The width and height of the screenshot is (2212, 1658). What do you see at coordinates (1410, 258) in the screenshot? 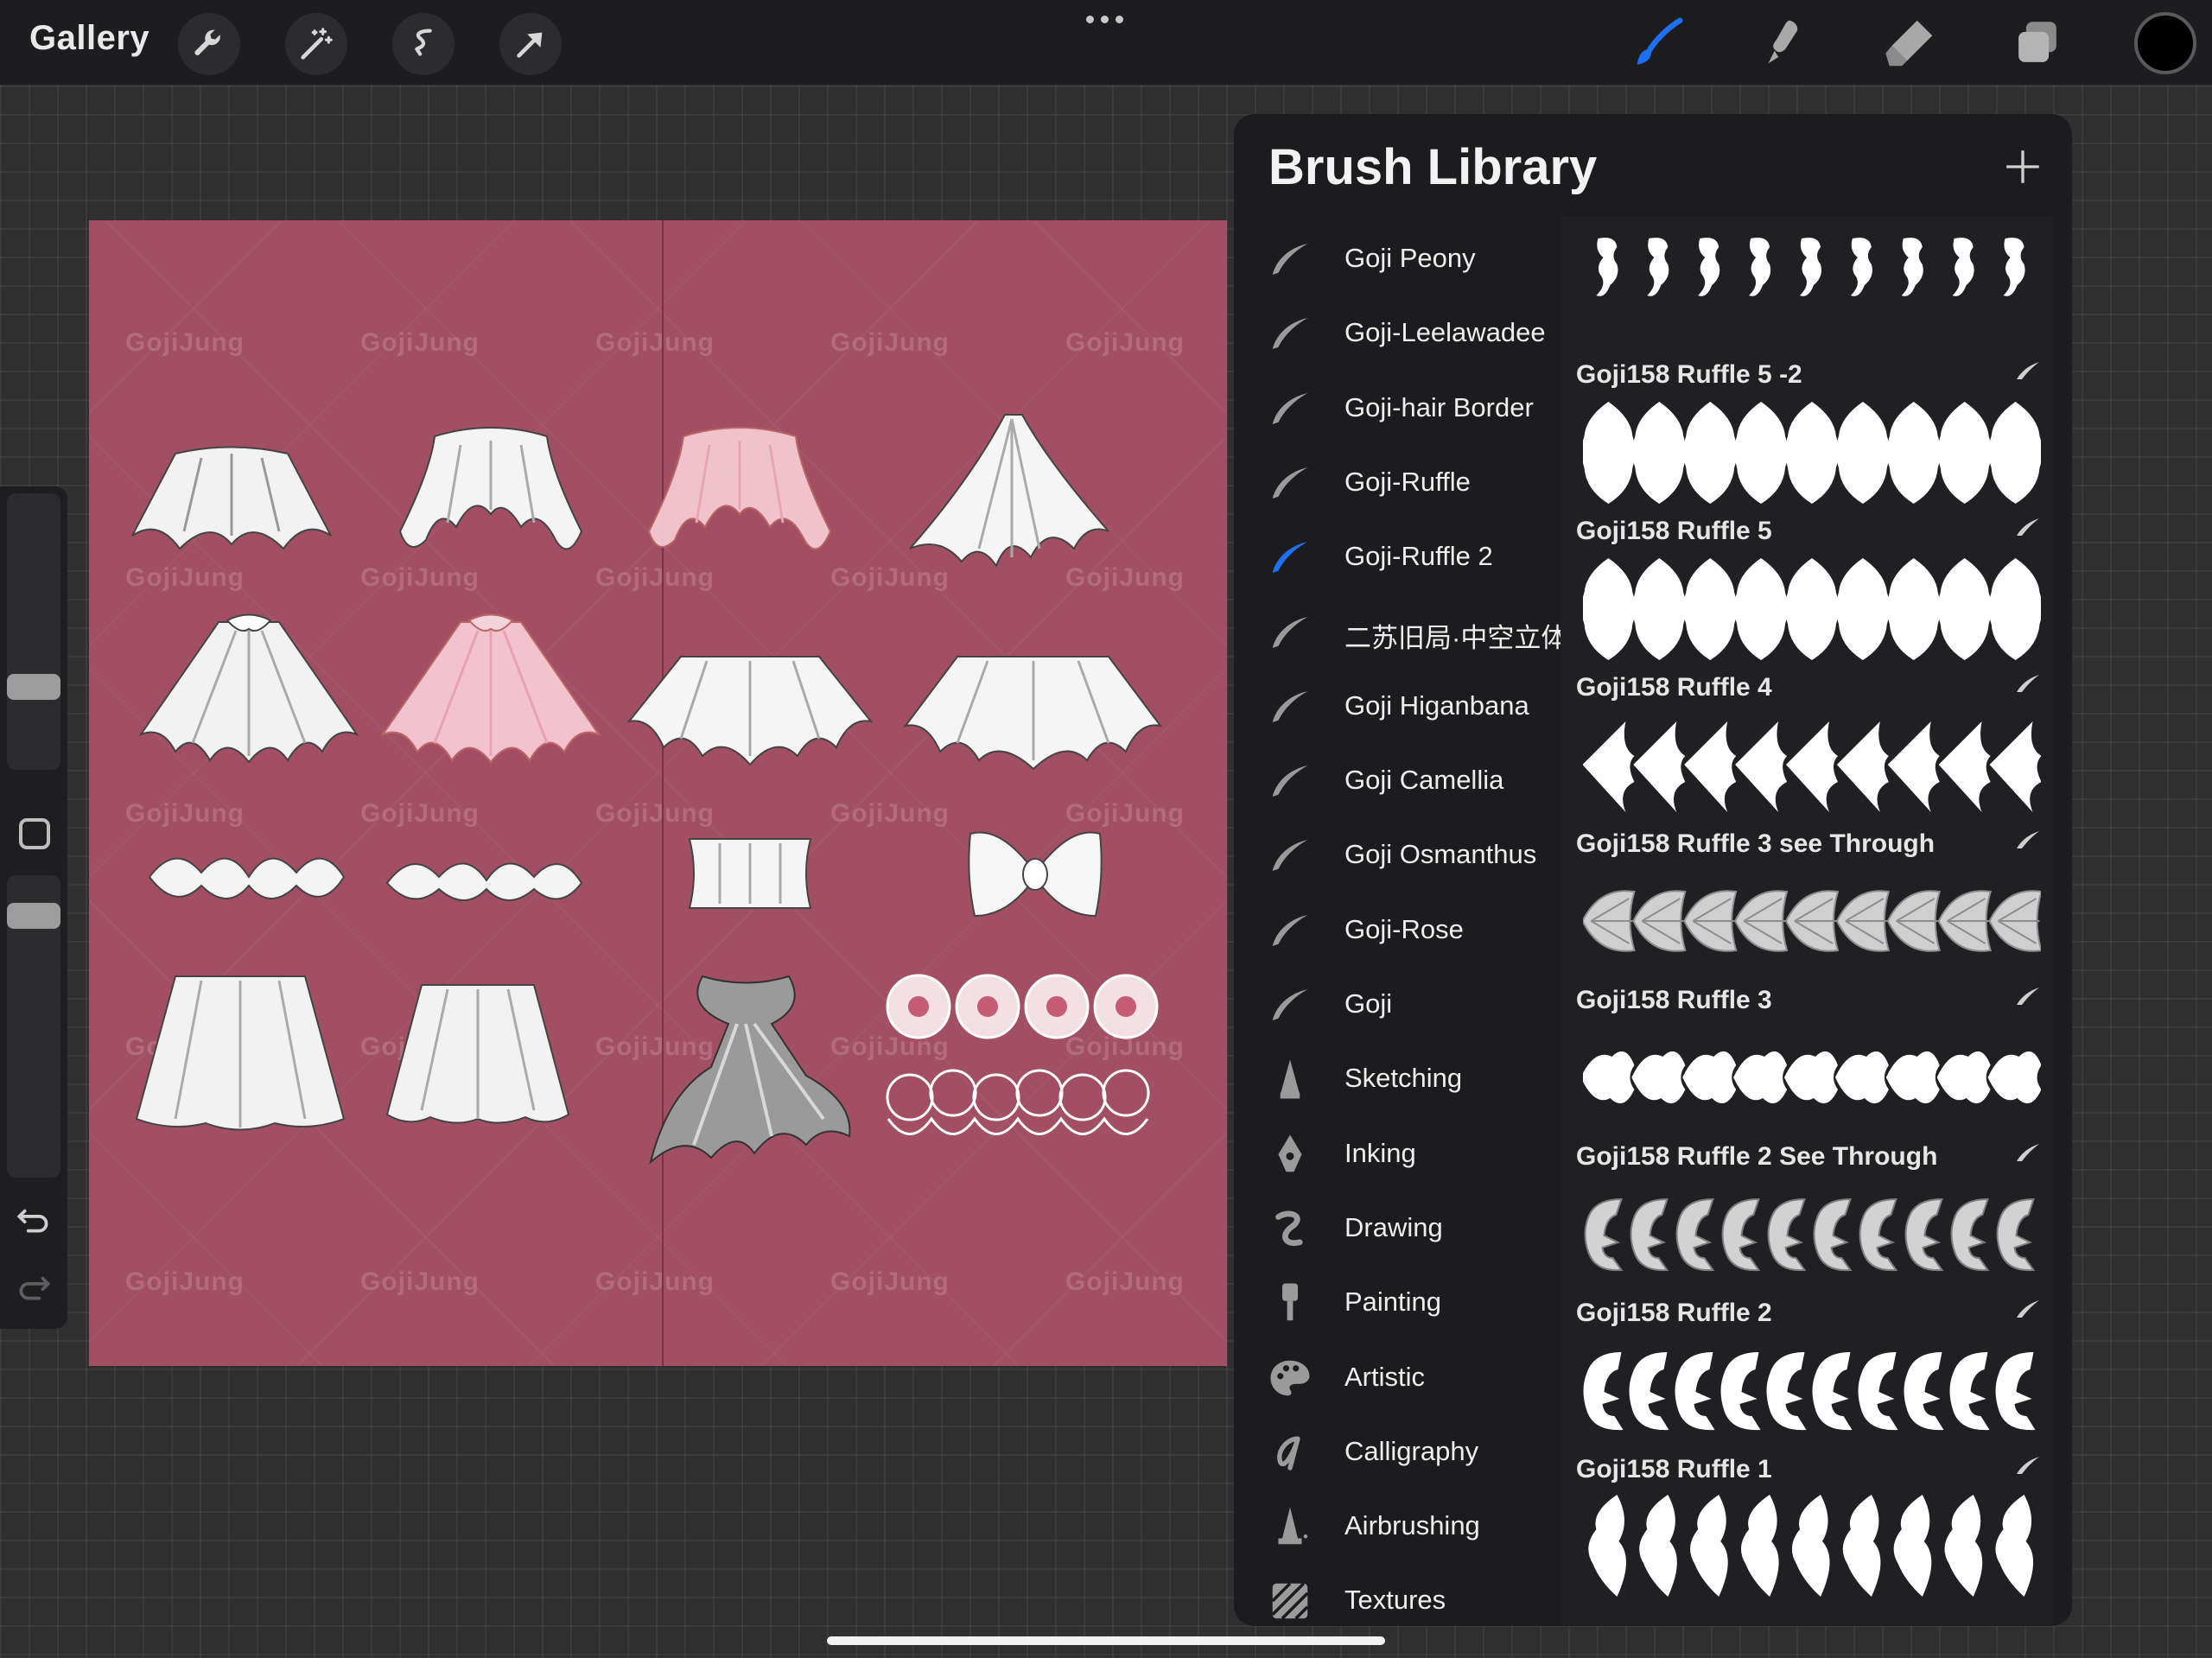
I see `brush-set-label: Goji Peony` at bounding box center [1410, 258].